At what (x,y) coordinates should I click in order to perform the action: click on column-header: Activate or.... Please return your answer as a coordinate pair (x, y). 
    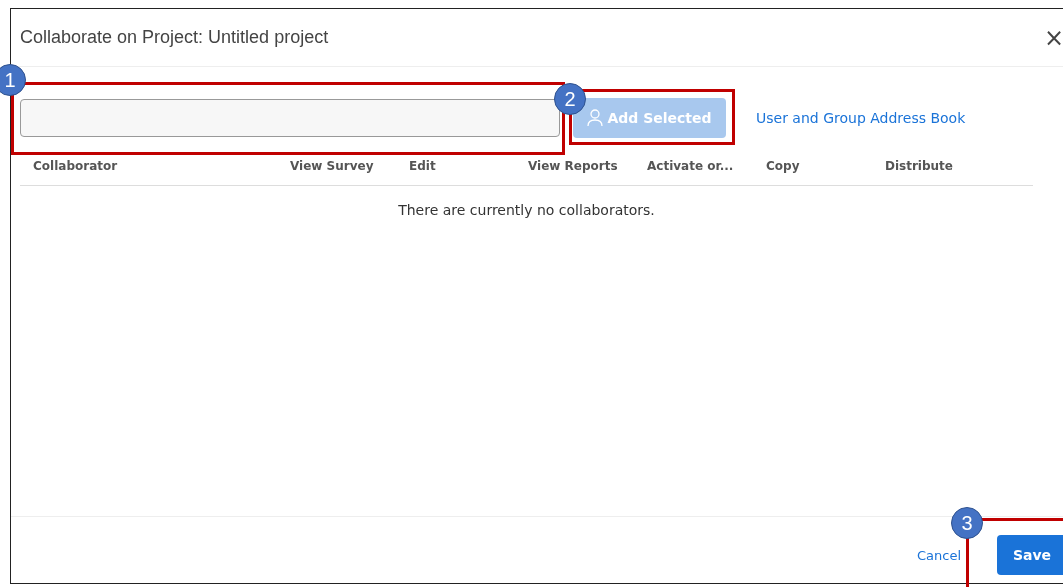
    Looking at the image, I should click on (690, 166).